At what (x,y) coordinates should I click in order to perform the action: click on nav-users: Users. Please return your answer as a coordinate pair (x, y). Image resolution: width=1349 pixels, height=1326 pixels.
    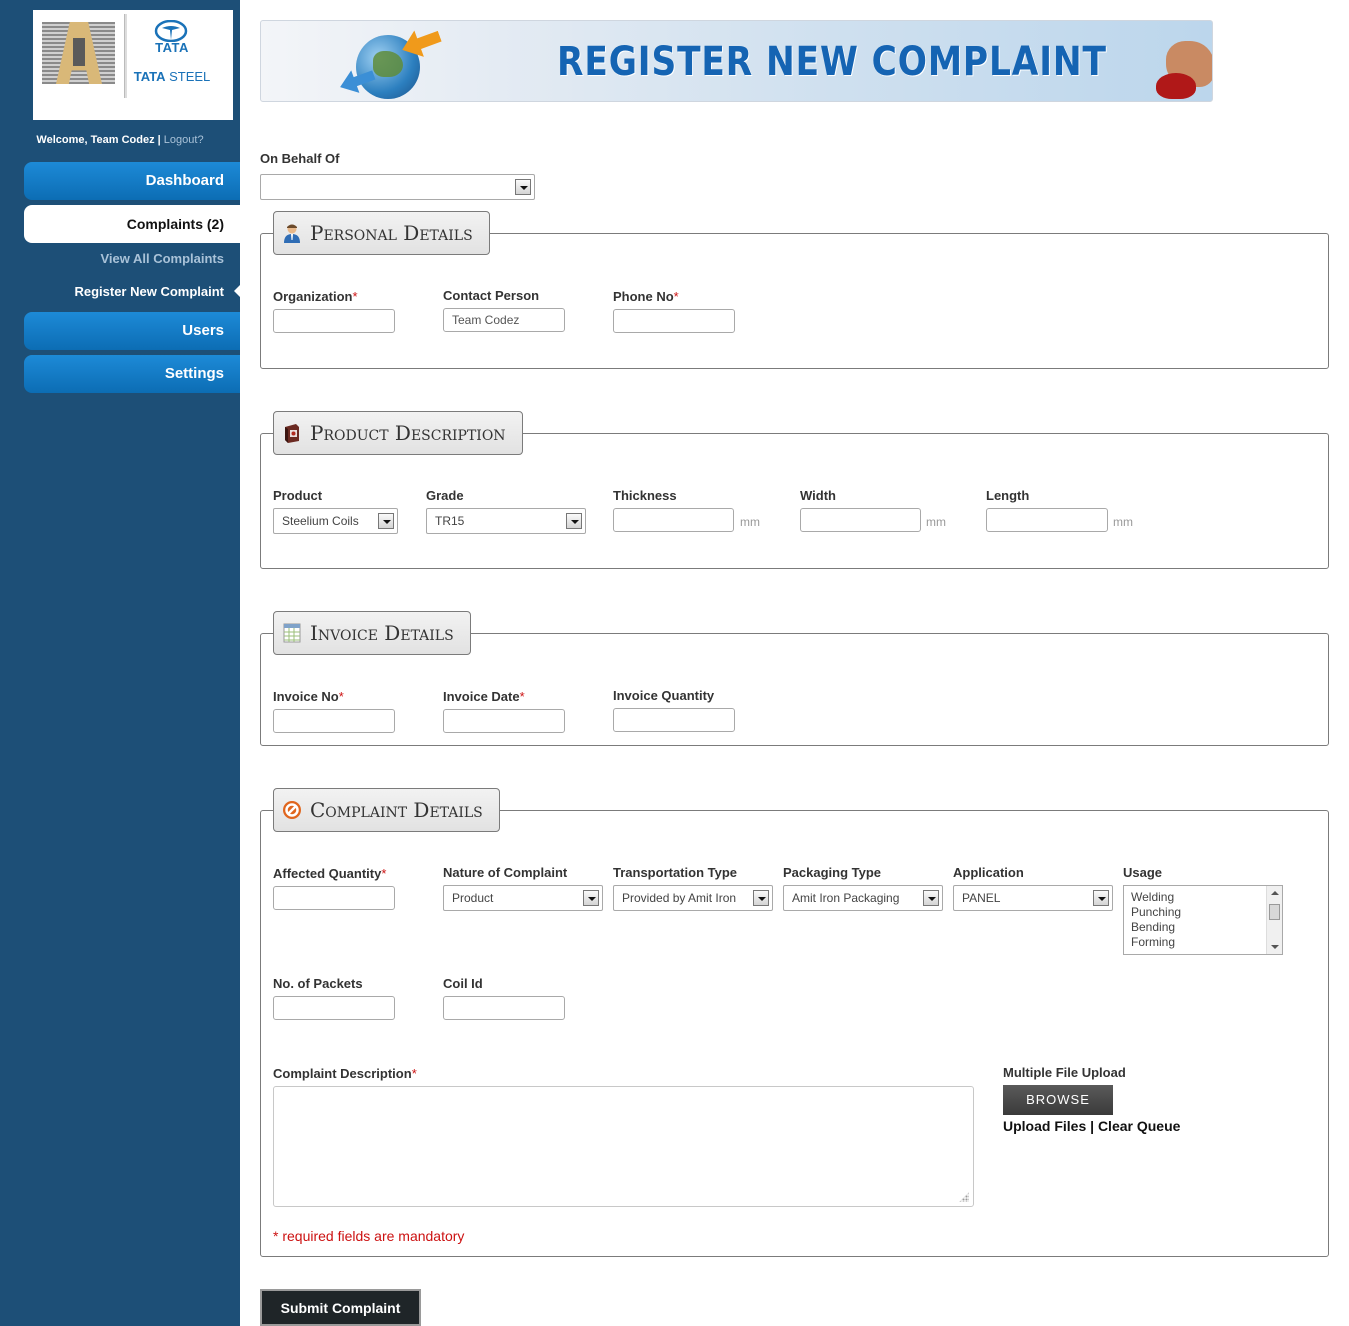
    Looking at the image, I should click on (132, 331).